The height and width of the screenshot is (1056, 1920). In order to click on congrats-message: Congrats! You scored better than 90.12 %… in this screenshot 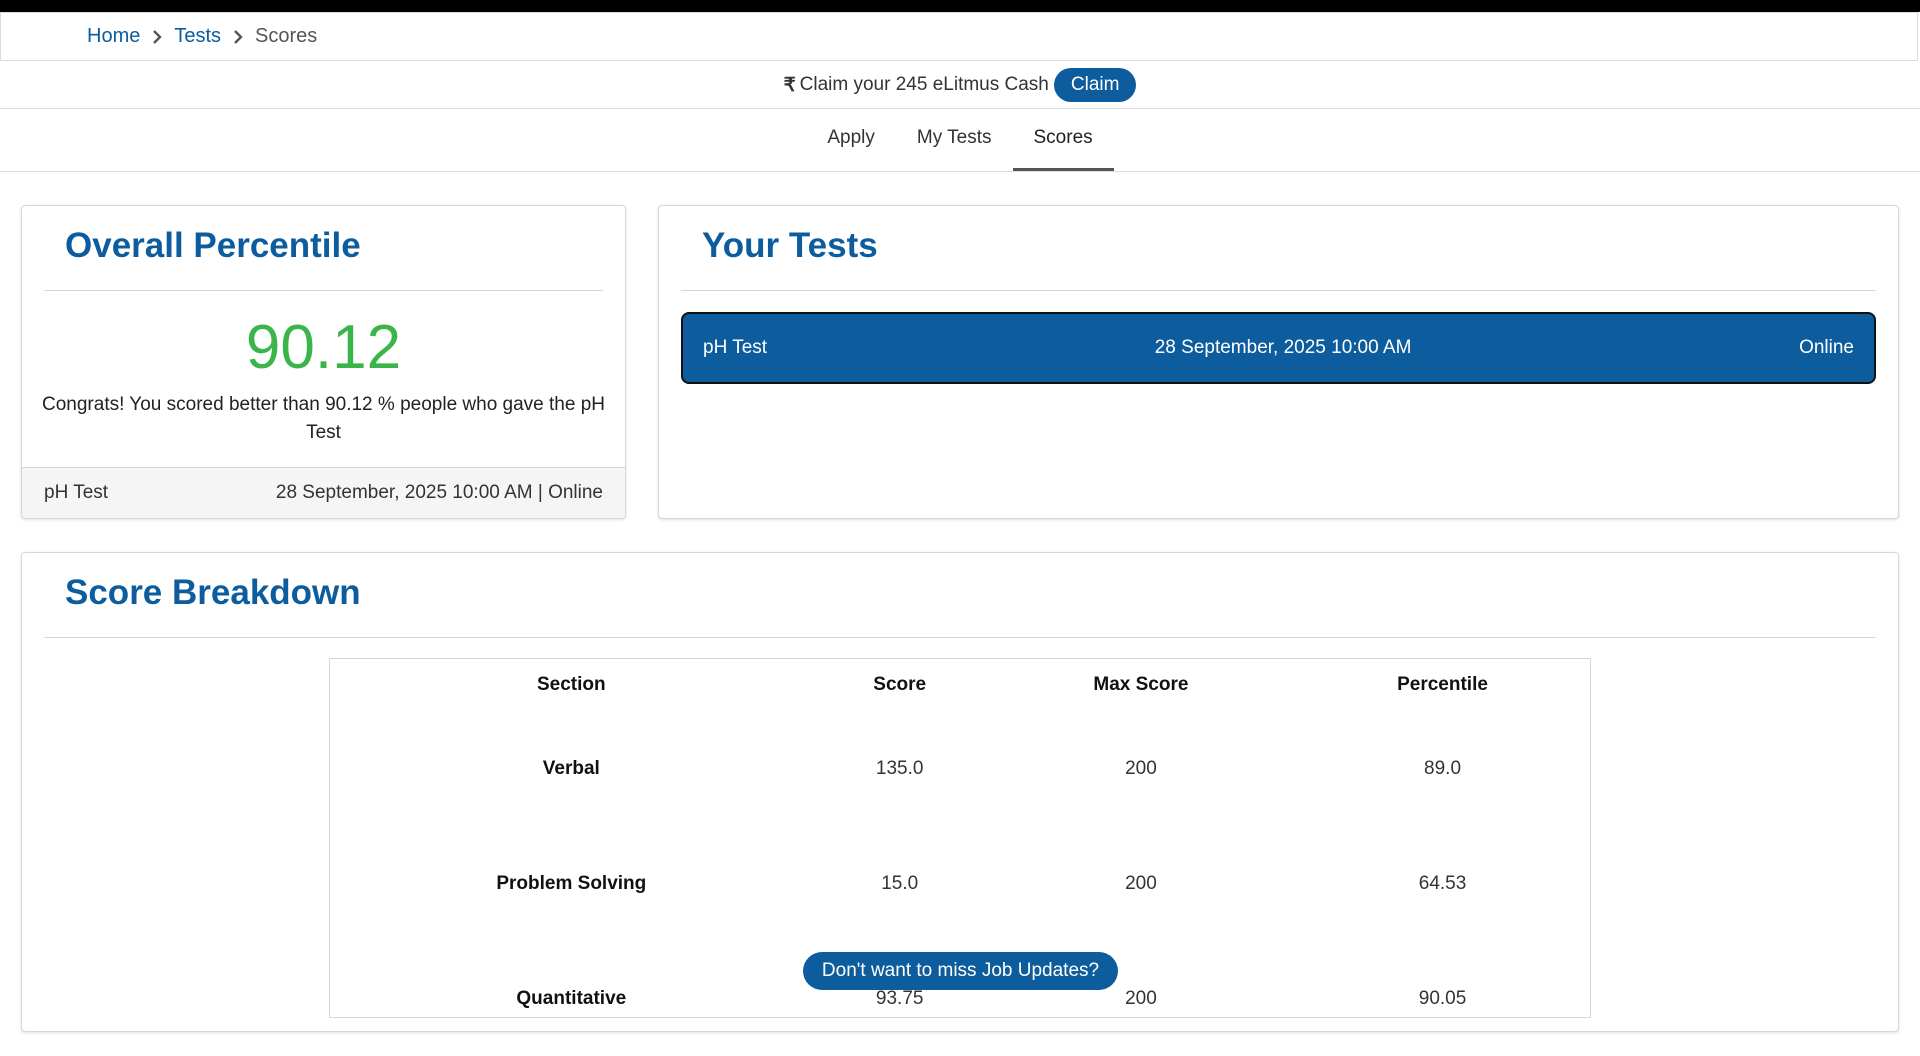, I will do `click(324, 418)`.